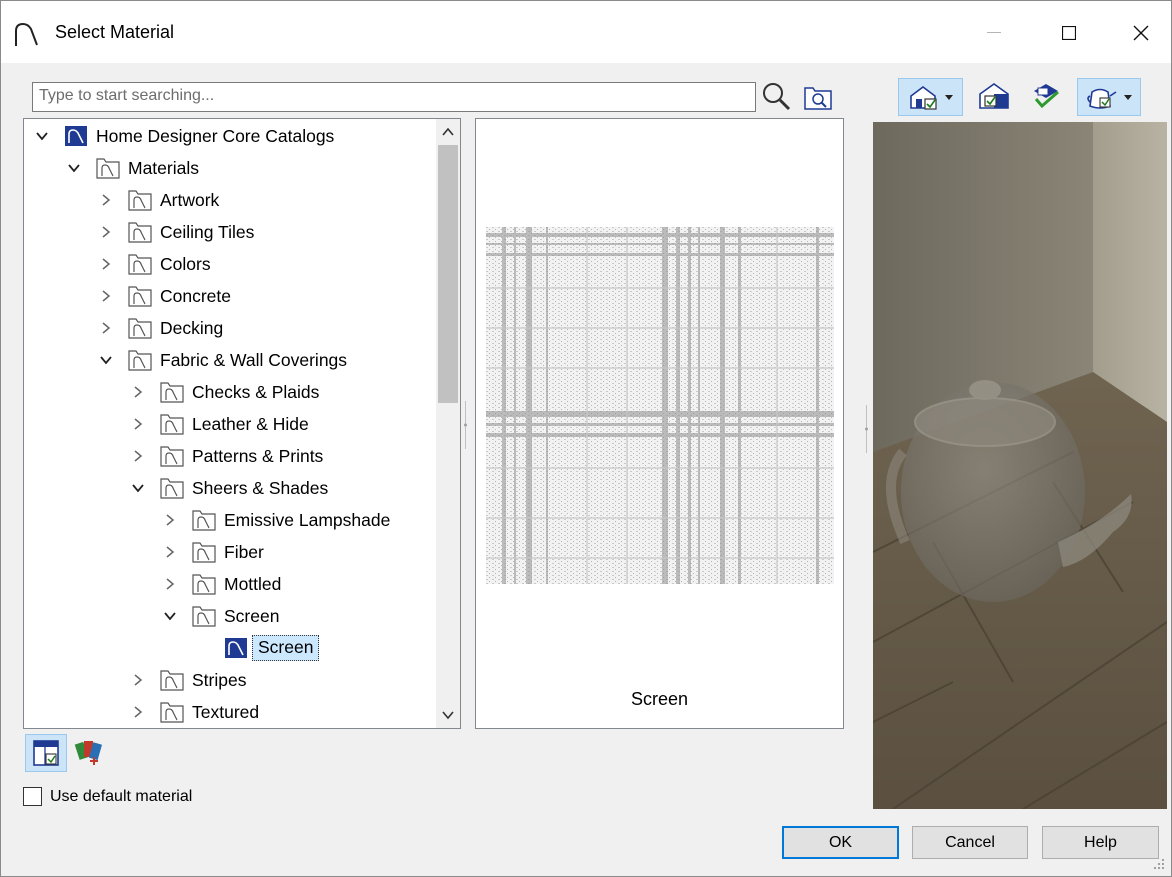 This screenshot has height=877, width=1172. I want to click on preview-render-splitter, so click(866, 429).